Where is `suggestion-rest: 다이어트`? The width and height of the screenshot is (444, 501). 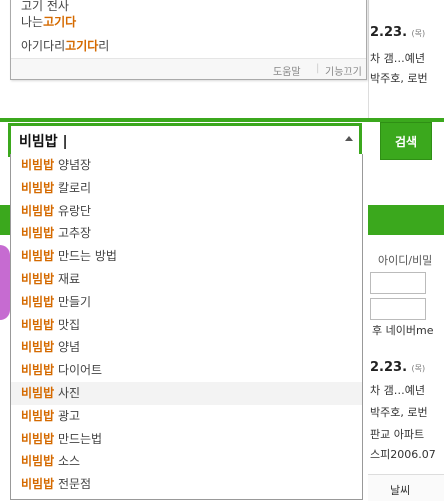
suggestion-rest: 다이어트 is located at coordinates (78, 370).